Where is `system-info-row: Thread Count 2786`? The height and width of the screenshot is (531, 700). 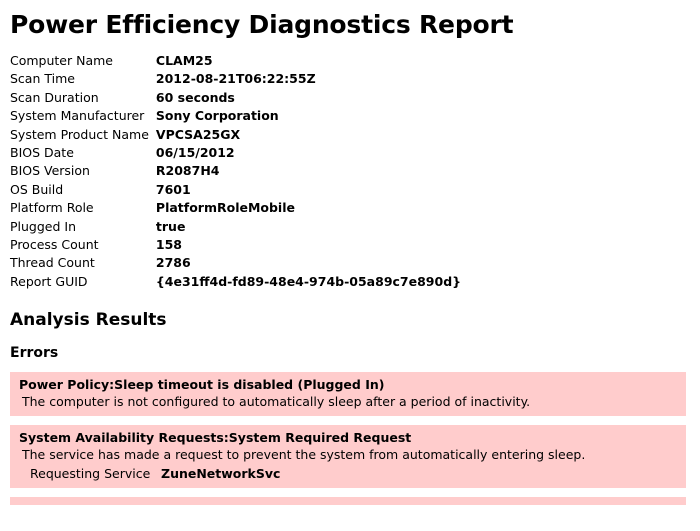
system-info-row: Thread Count 2786 is located at coordinates (230, 263).